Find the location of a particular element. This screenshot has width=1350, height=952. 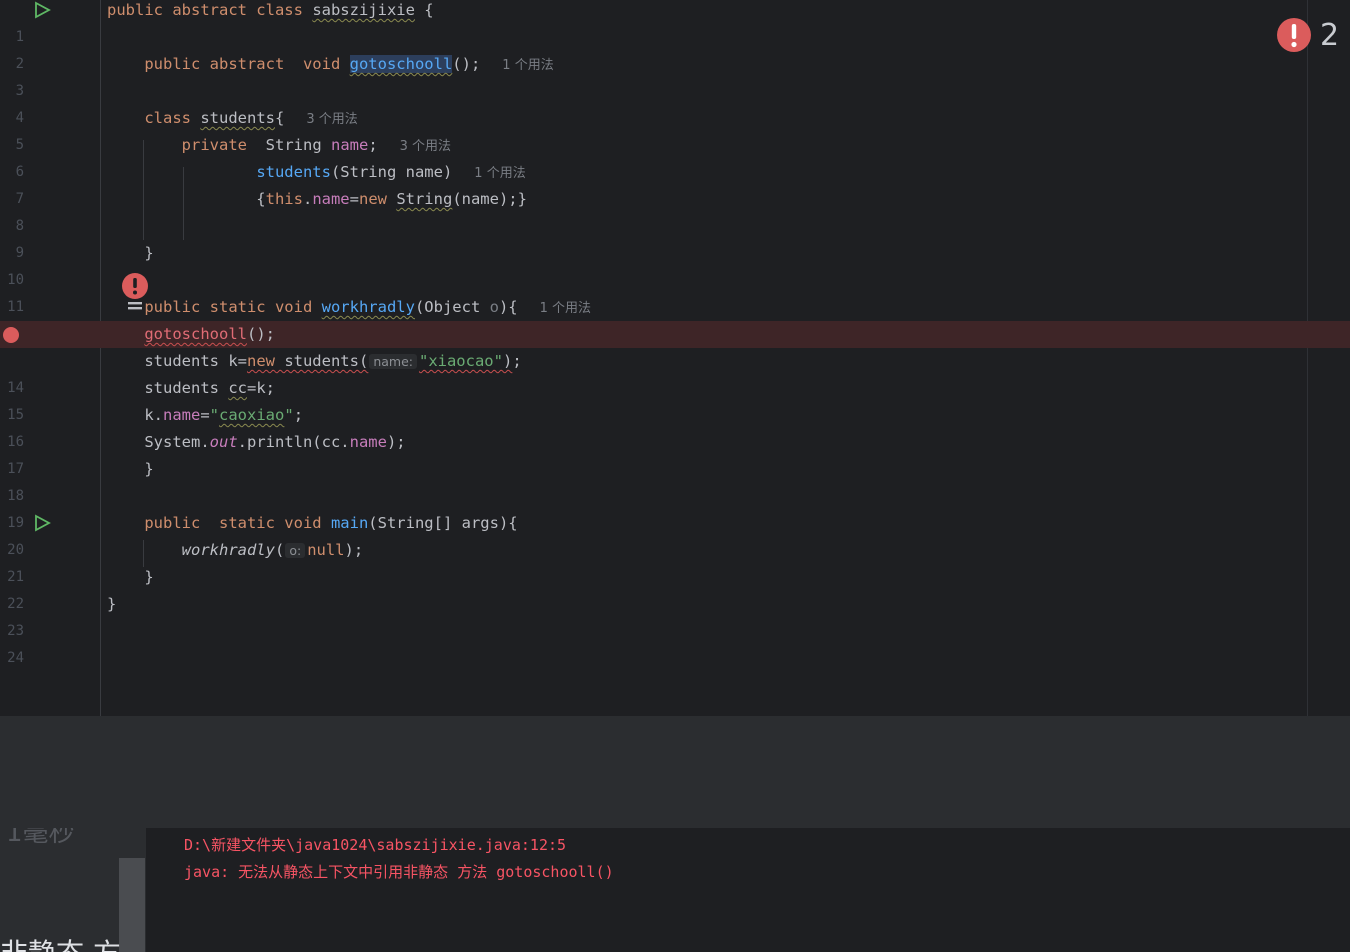

line-number: 24 is located at coordinates (15, 658).